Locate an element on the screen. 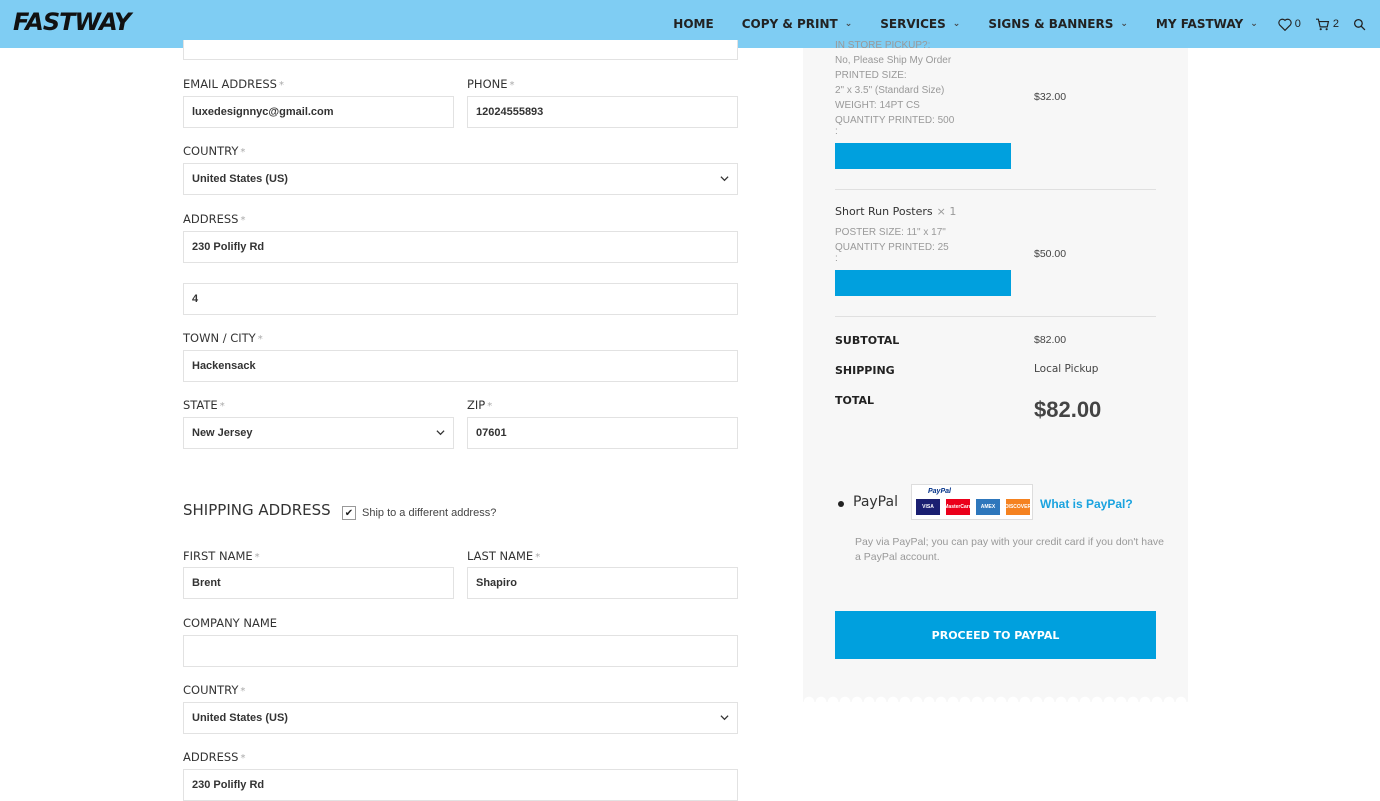  phone-label: PHONE * is located at coordinates (491, 84).